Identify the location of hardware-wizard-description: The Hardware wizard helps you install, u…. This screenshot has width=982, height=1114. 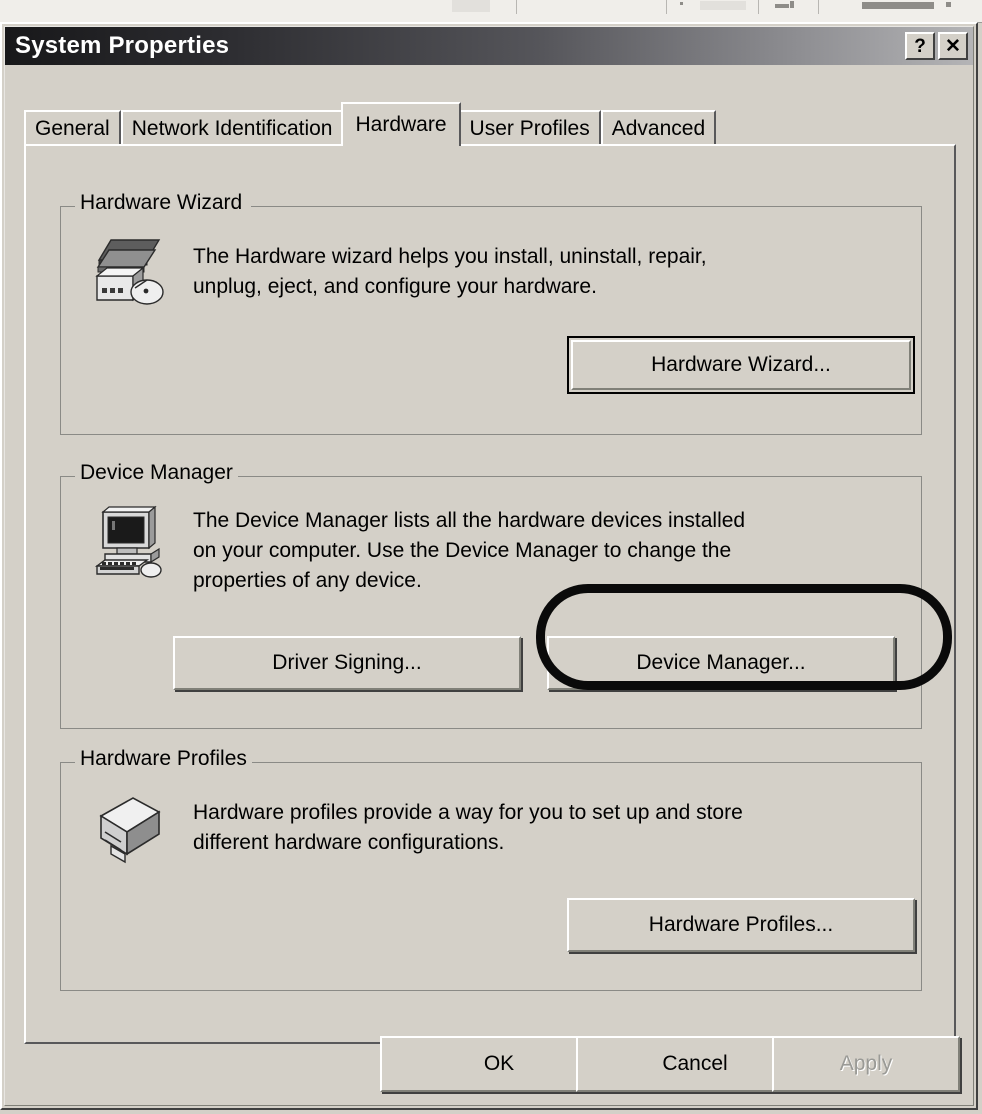
(450, 271).